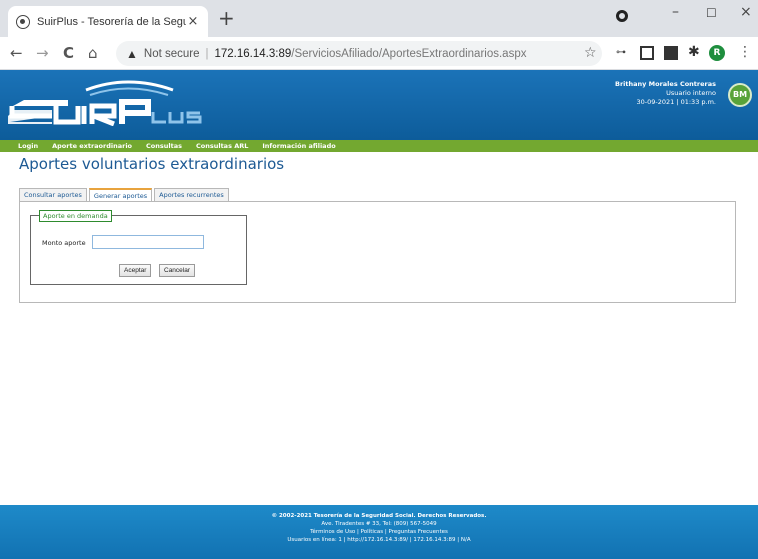 Image resolution: width=758 pixels, height=559 pixels. Describe the element at coordinates (172, 54) in the screenshot. I see `not-secure-label: Not secure` at that location.